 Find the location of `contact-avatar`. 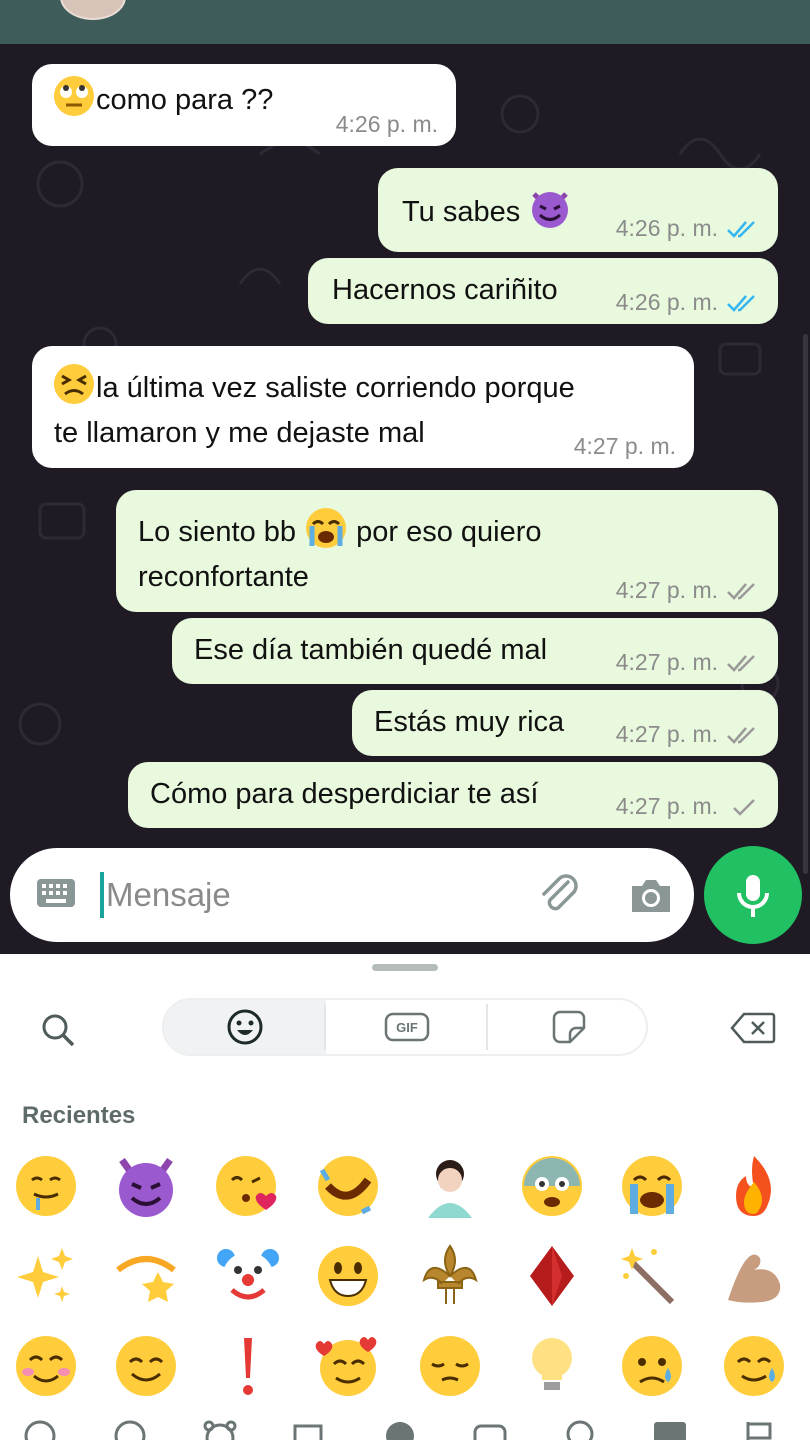

contact-avatar is located at coordinates (93, 10).